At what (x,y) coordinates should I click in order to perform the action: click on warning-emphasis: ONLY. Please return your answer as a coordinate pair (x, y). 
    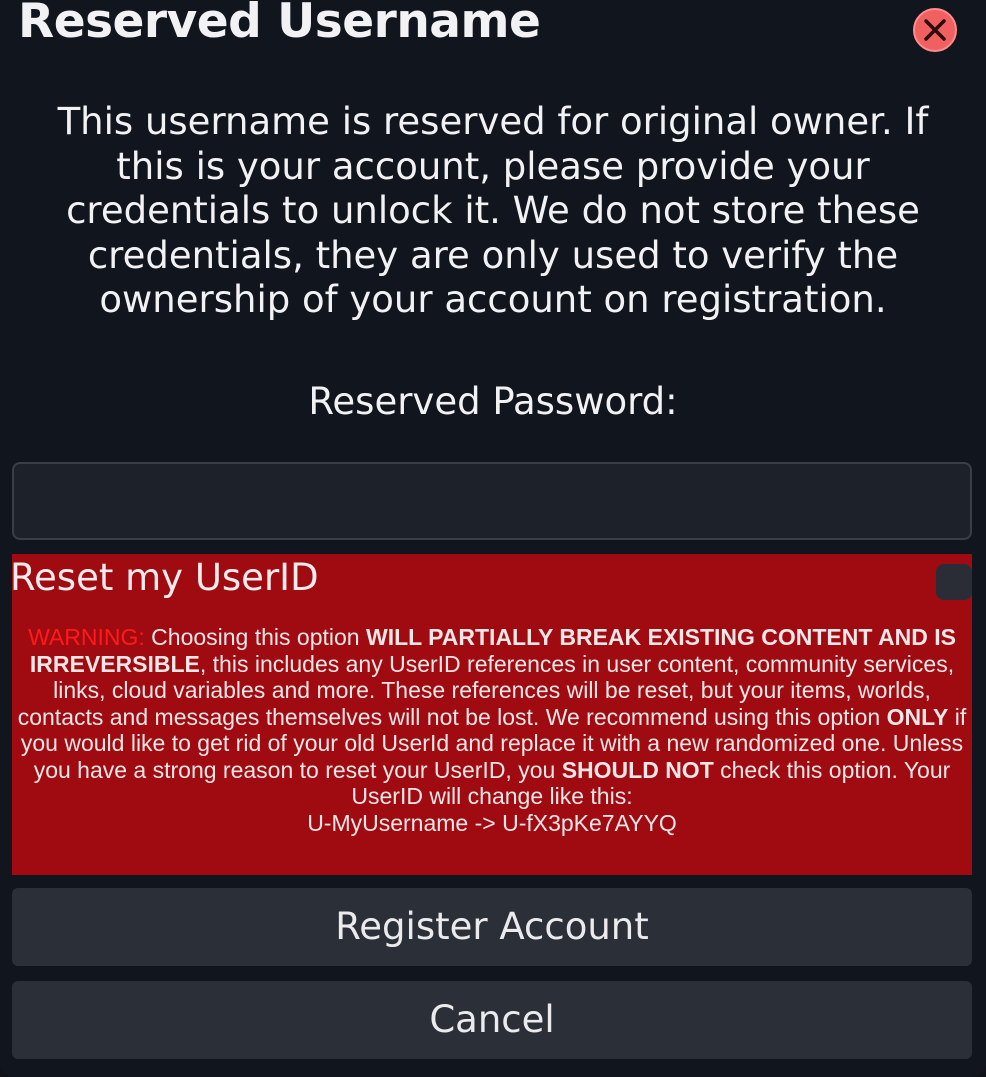
    Looking at the image, I should click on (917, 716).